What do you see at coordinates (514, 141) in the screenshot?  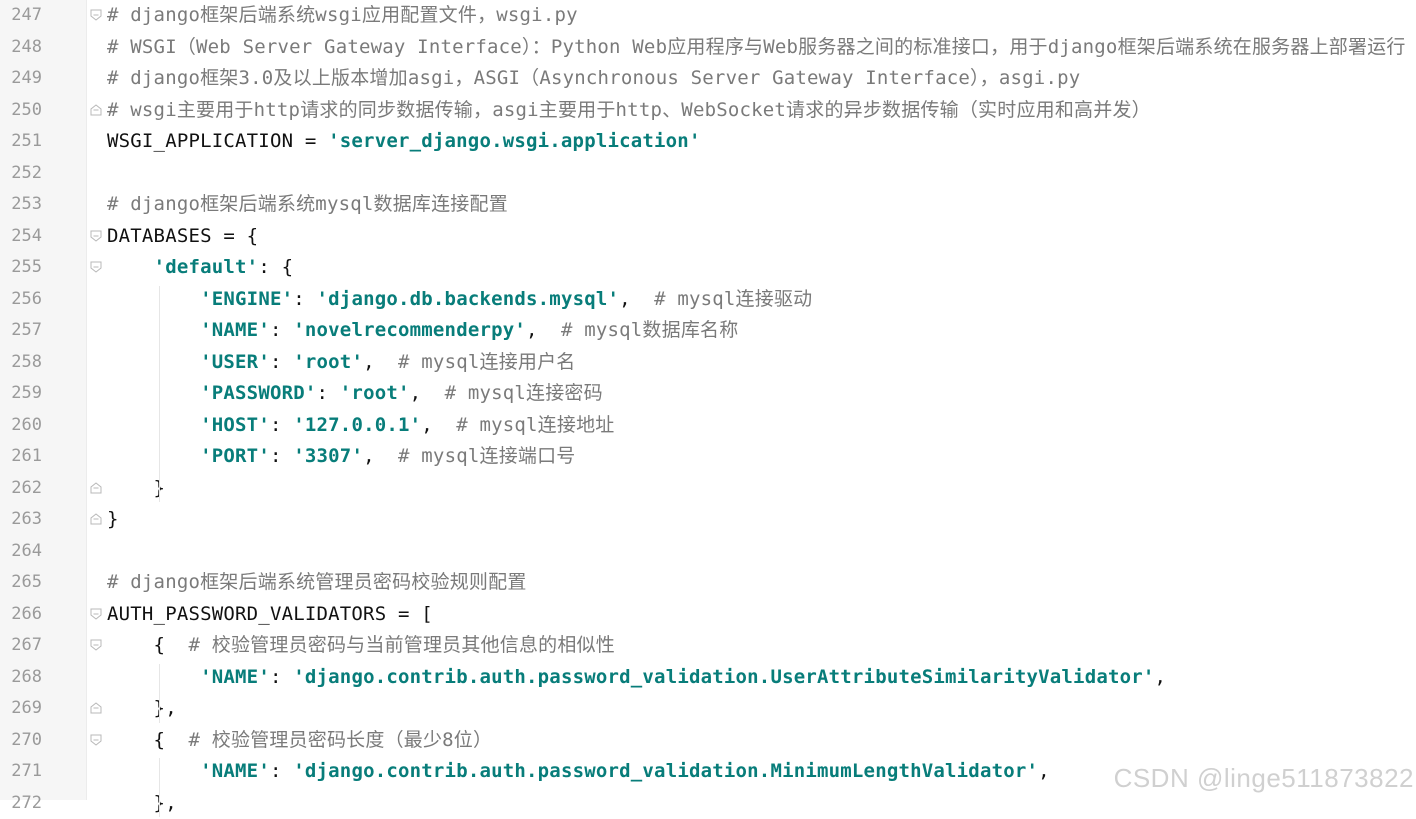 I see `token-str: 'server_django.wsgi.application'` at bounding box center [514, 141].